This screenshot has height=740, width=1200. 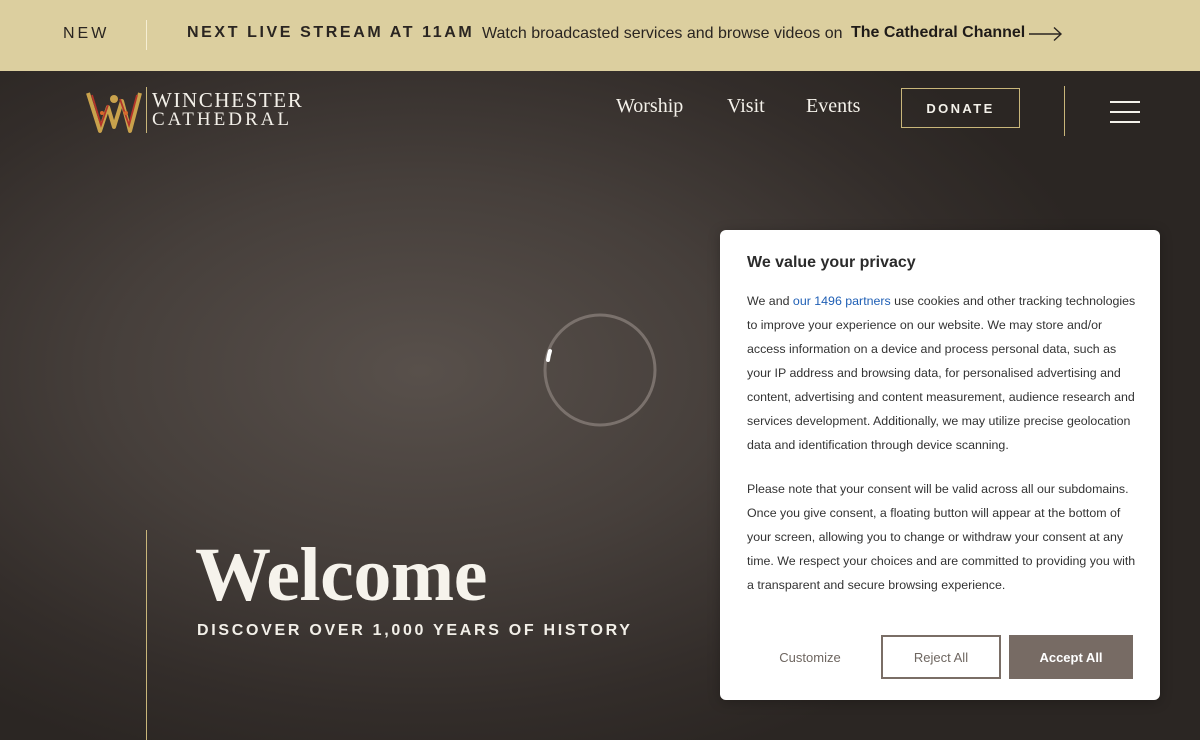 What do you see at coordinates (1071, 657) in the screenshot?
I see `accept-all-button: Accept All` at bounding box center [1071, 657].